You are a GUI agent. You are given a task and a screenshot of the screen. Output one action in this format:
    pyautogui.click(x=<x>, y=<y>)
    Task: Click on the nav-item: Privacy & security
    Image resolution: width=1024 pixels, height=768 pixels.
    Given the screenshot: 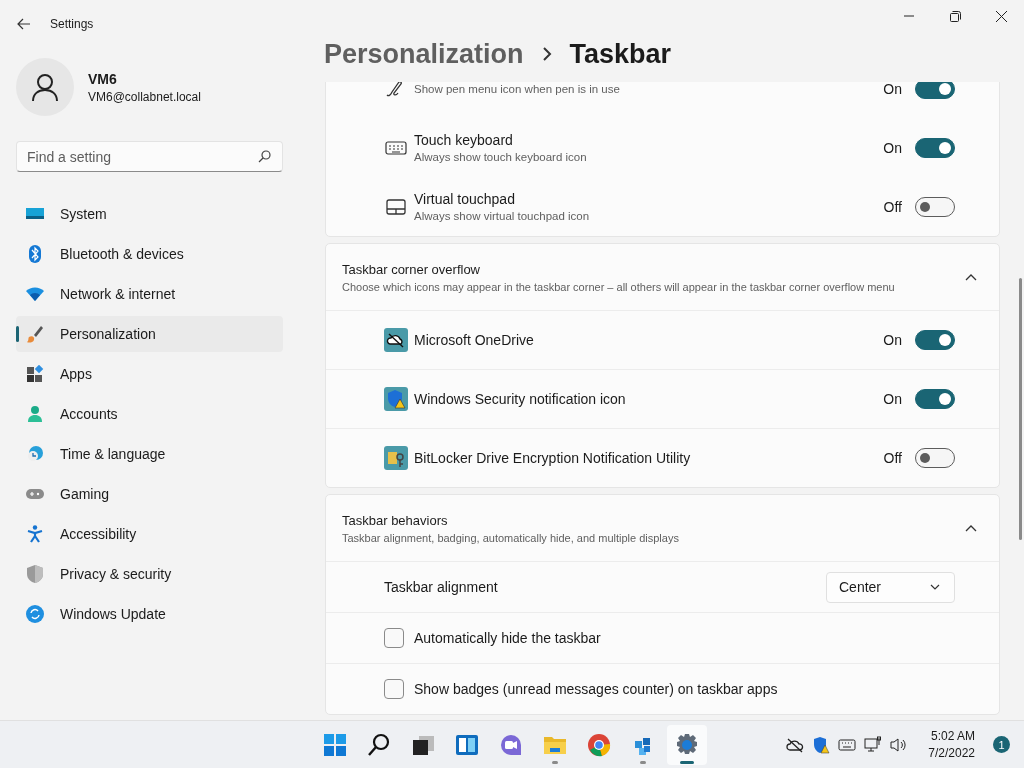 What is the action you would take?
    pyautogui.click(x=149, y=574)
    